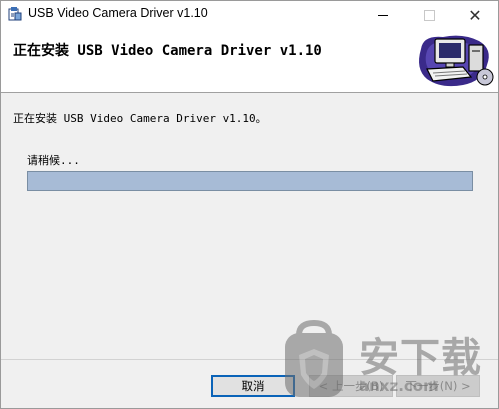 The width and height of the screenshot is (499, 409). I want to click on close-icon: ✕, so click(475, 15).